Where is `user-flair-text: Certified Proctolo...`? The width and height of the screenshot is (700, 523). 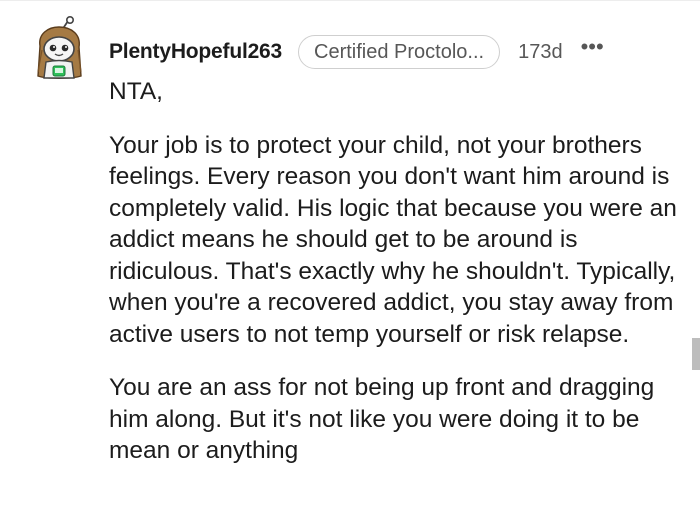
user-flair-text: Certified Proctolo... is located at coordinates (399, 51).